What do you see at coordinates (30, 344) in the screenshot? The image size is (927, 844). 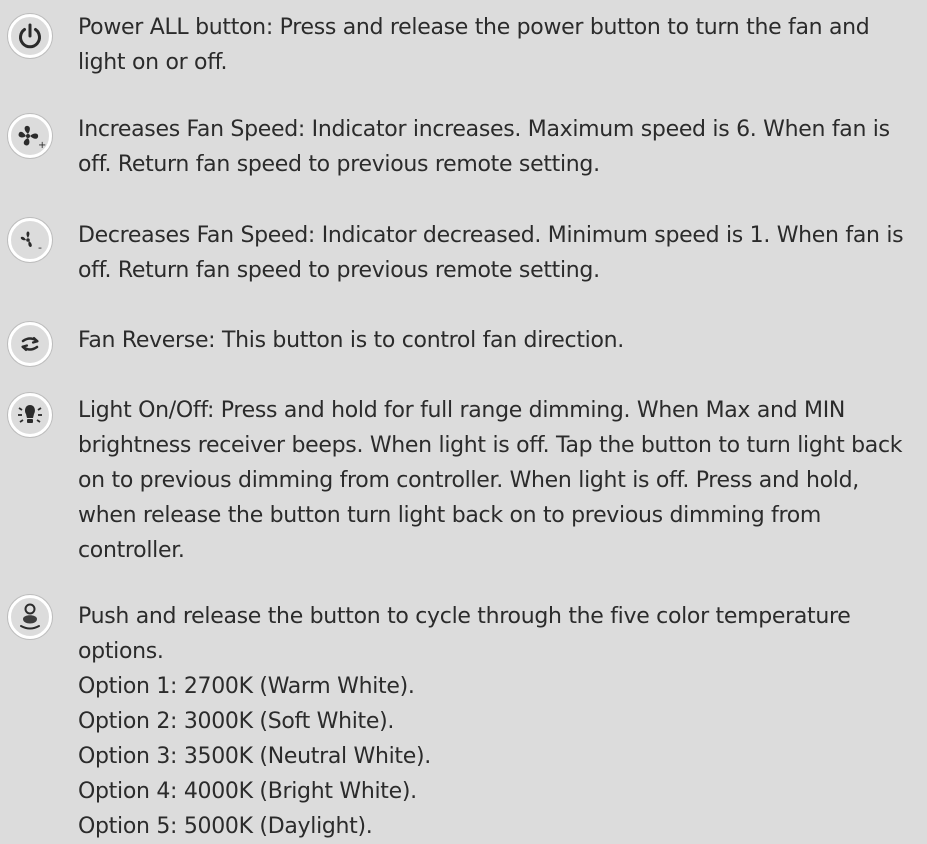 I see `fan-reverse-icon` at bounding box center [30, 344].